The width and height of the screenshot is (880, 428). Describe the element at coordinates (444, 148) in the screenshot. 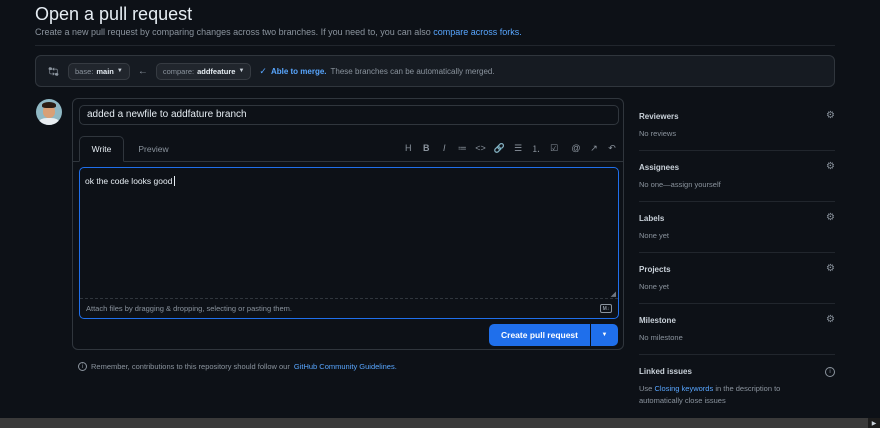

I see `italic-icon: I` at that location.